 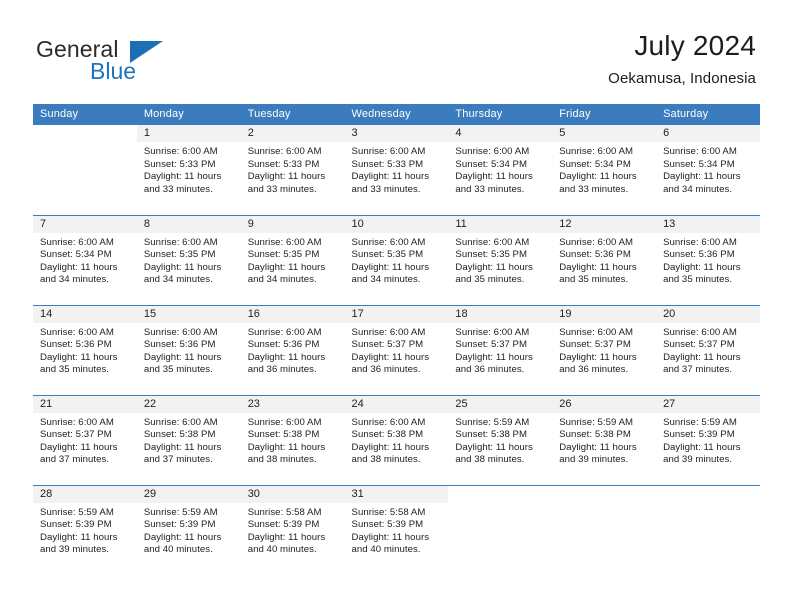 I want to click on day-number: 11, so click(x=461, y=223).